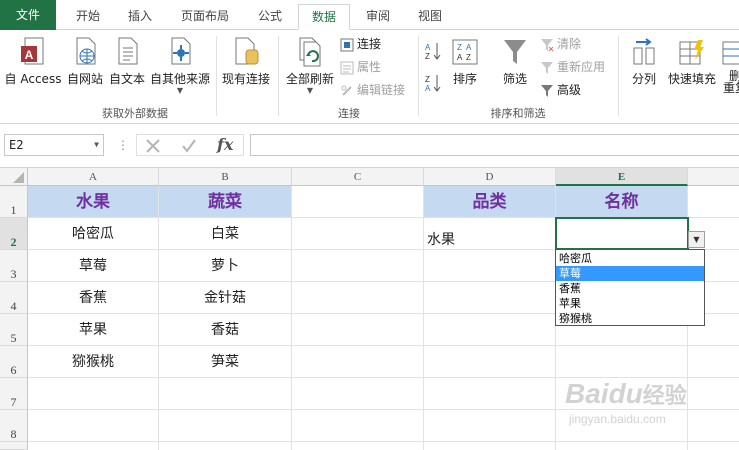  What do you see at coordinates (85, 61) in the screenshot?
I see `from-web-button: 自网站` at bounding box center [85, 61].